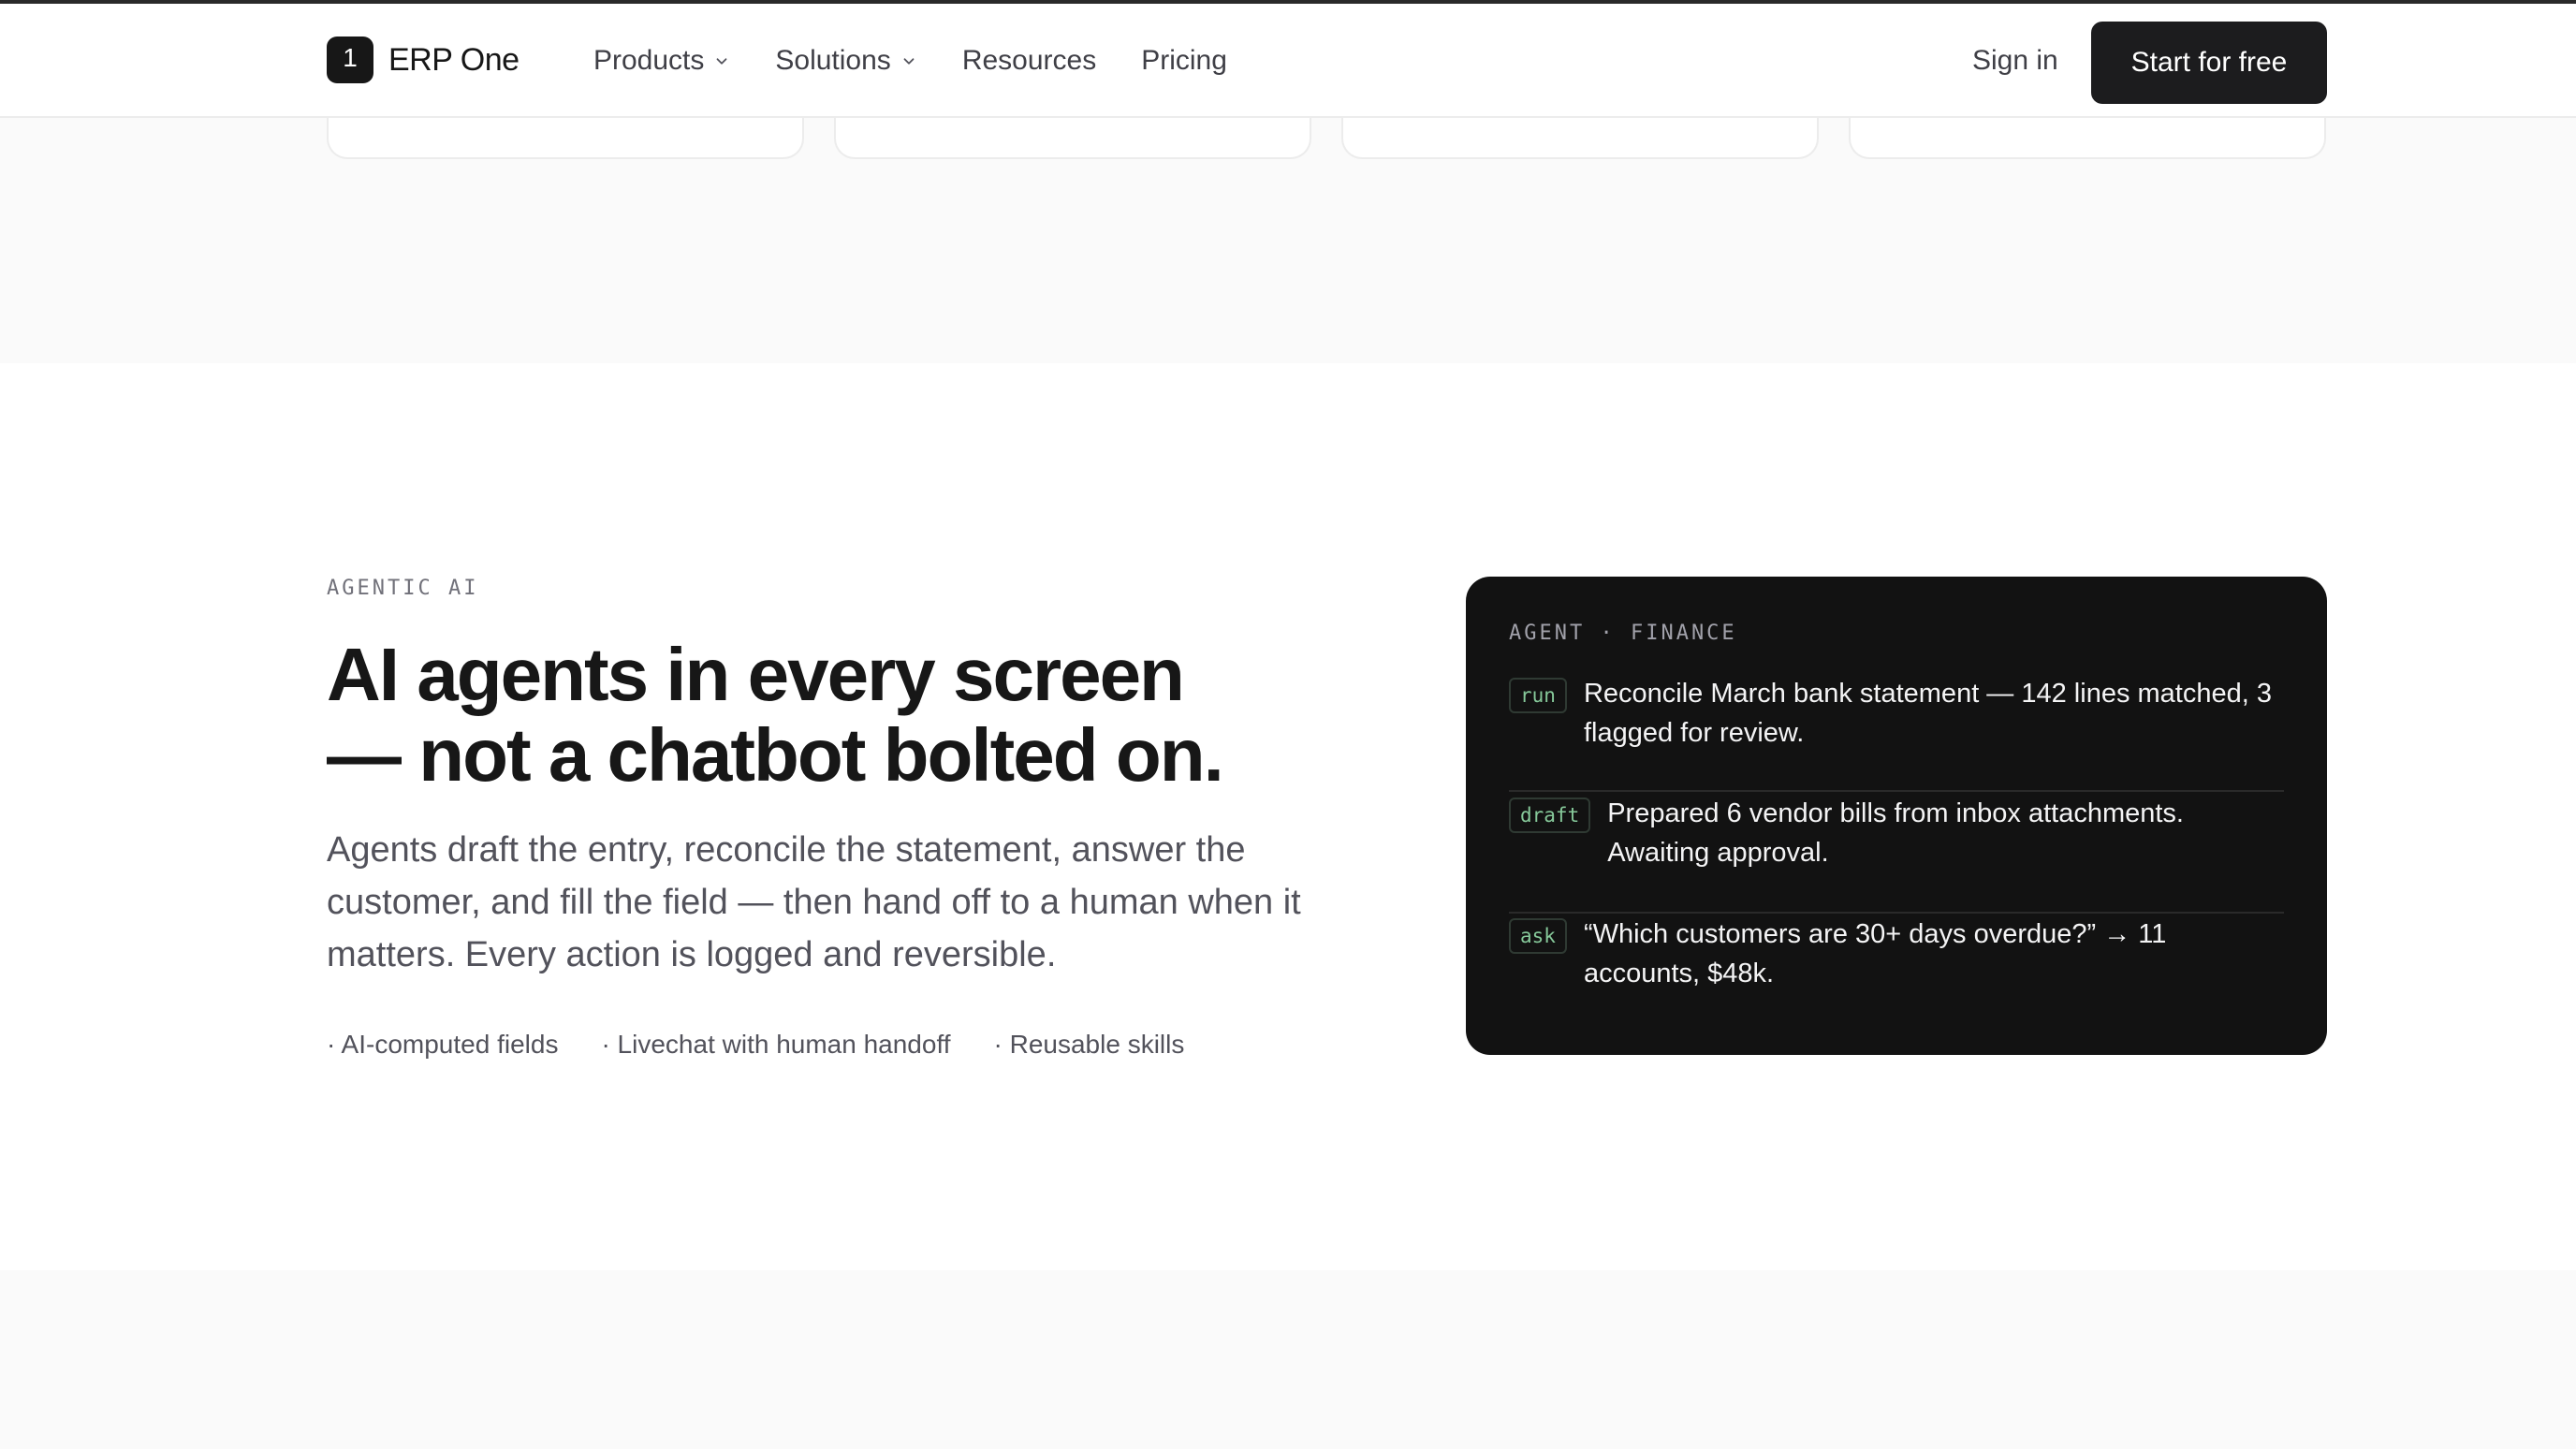 This screenshot has height=1449, width=2576. I want to click on logo-link: 1 ERP One, so click(424, 60).